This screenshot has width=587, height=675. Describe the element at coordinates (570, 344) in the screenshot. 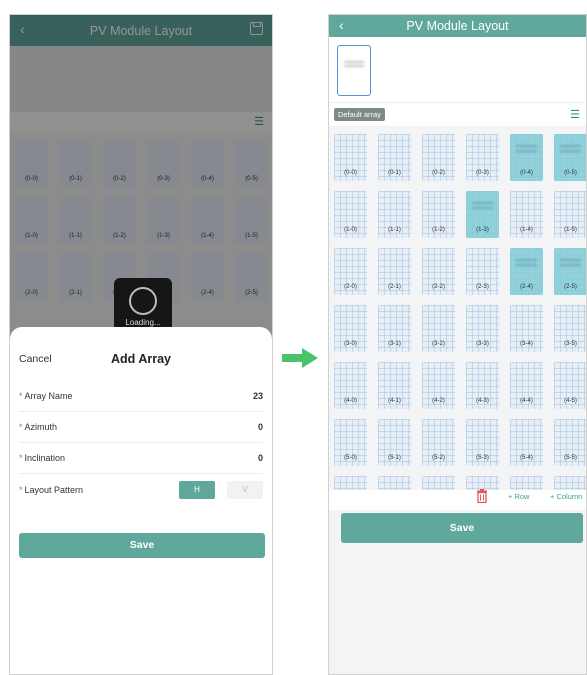

I see `module-cell-label: (3-5)` at that location.